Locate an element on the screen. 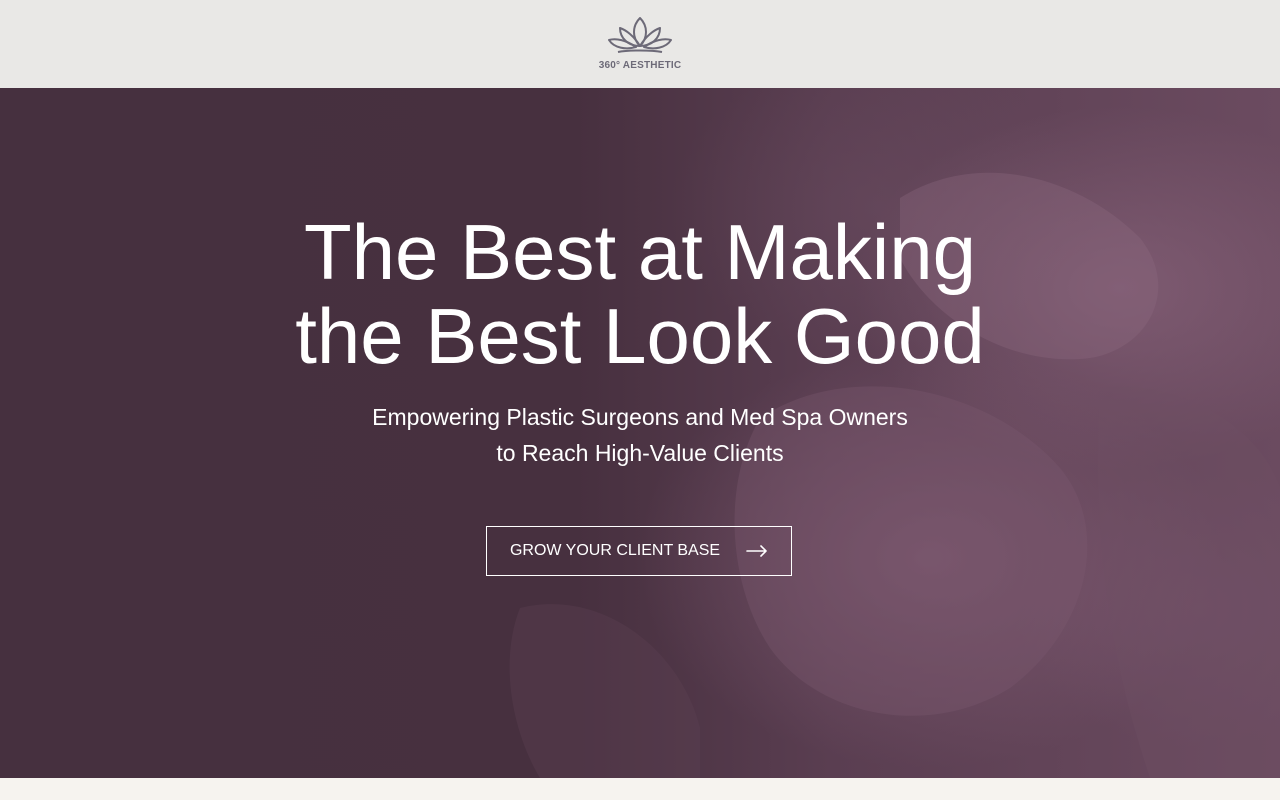  next-section-edge is located at coordinates (640, 789).